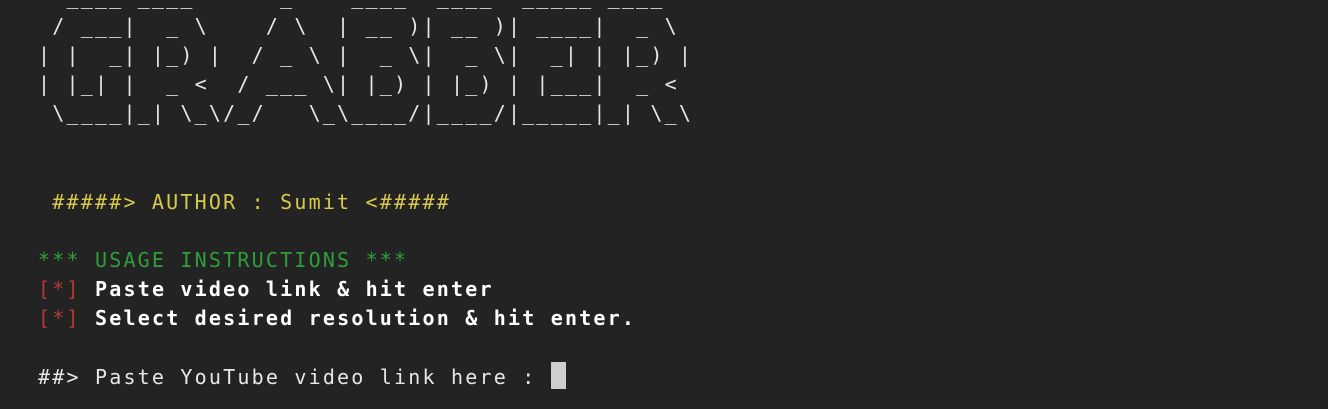 The height and width of the screenshot is (409, 1328). Describe the element at coordinates (365, 318) in the screenshot. I see `instruction-text: Select desired resolution & hit enter.` at that location.